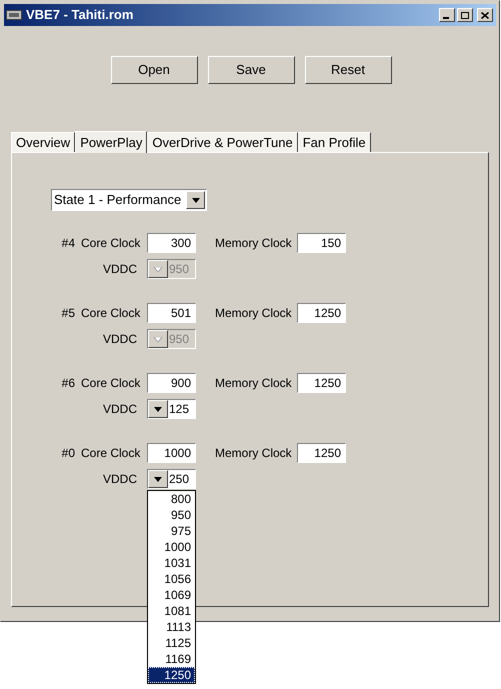  What do you see at coordinates (171, 563) in the screenshot?
I see `dropdown-option: 1031` at bounding box center [171, 563].